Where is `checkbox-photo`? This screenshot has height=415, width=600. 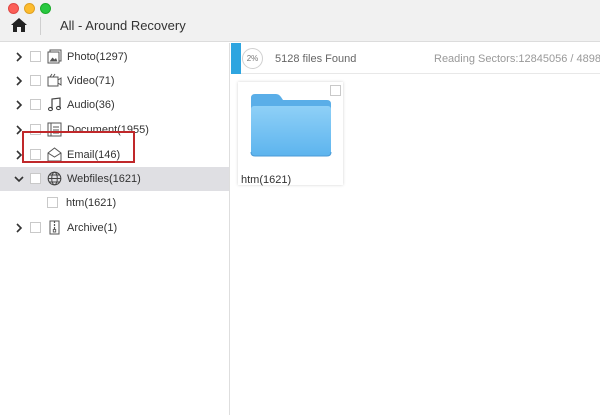
checkbox-photo is located at coordinates (35, 56).